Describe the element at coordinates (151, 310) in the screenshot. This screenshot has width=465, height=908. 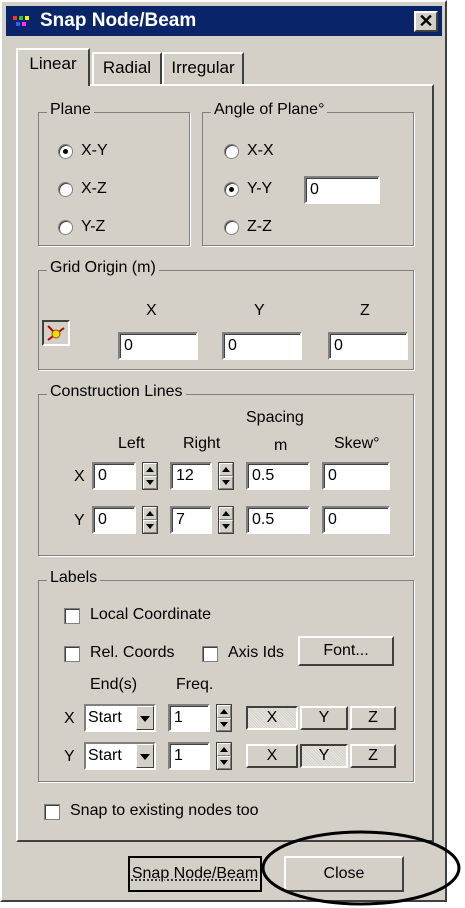
I see `grid-origin-x-label: X` at that location.